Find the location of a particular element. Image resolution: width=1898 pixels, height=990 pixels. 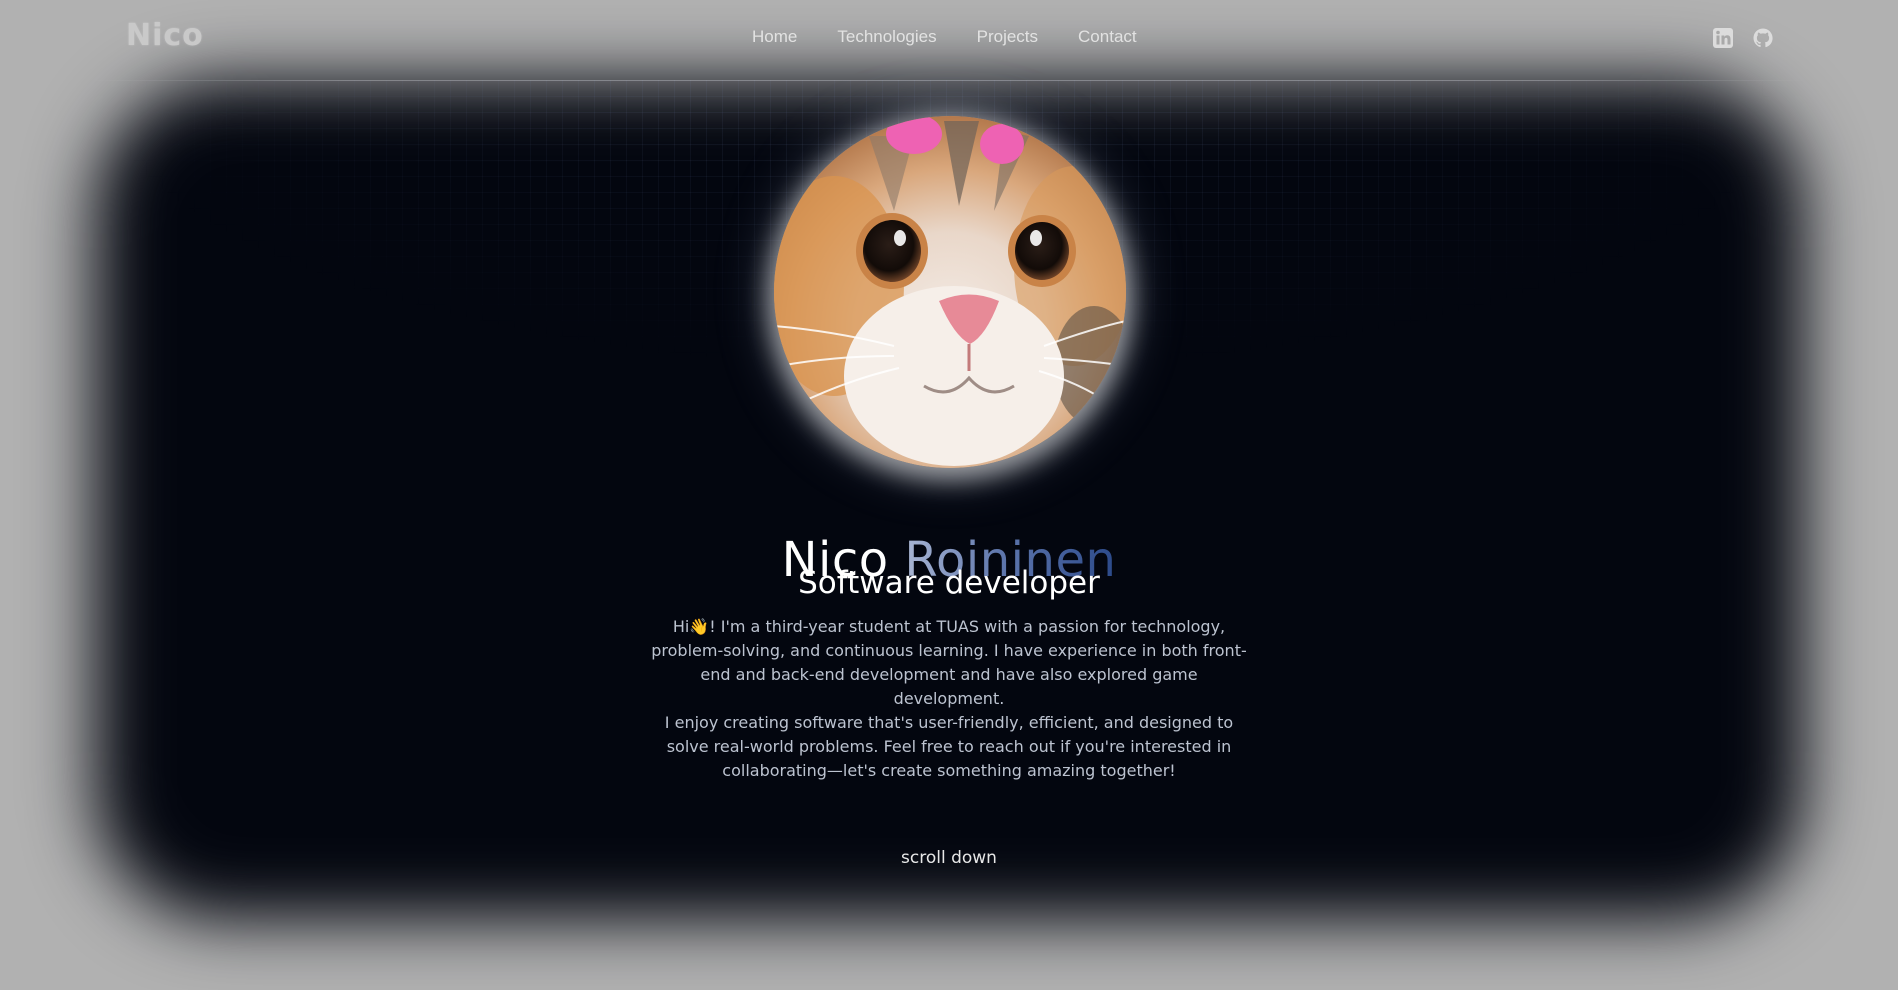

nav-links: Home Technologies Projects Contact is located at coordinates (944, 37).